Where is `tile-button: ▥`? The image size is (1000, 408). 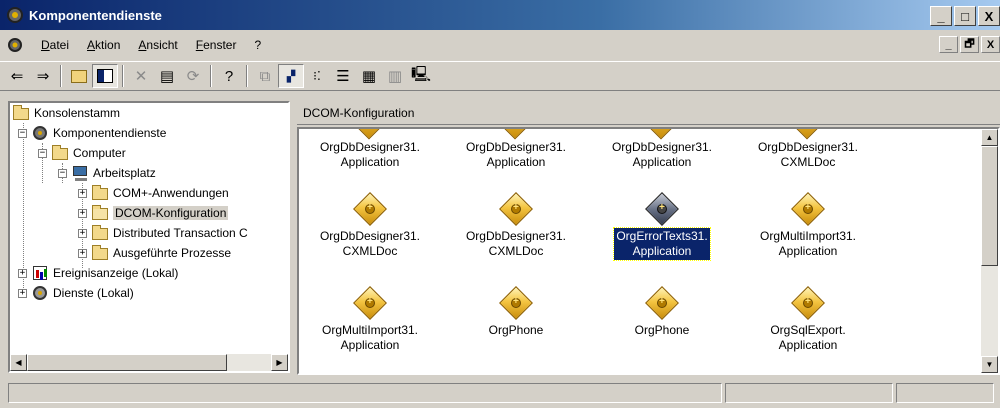
tile-button: ▥ is located at coordinates (395, 76).